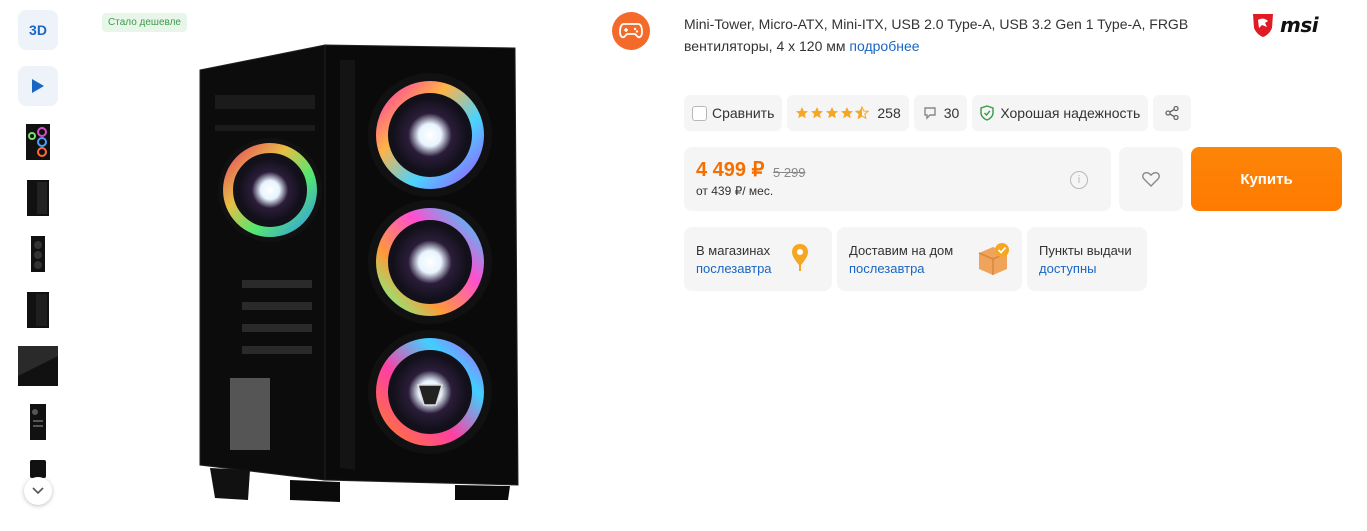 The height and width of the screenshot is (531, 1367). I want to click on reliability-icon-wrap, so click(987, 113).